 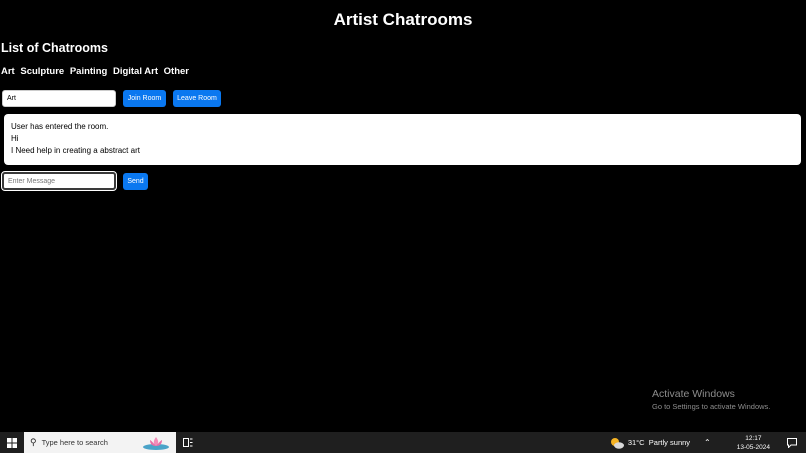 What do you see at coordinates (60, 126) in the screenshot?
I see `message-item: User has entered the room.` at bounding box center [60, 126].